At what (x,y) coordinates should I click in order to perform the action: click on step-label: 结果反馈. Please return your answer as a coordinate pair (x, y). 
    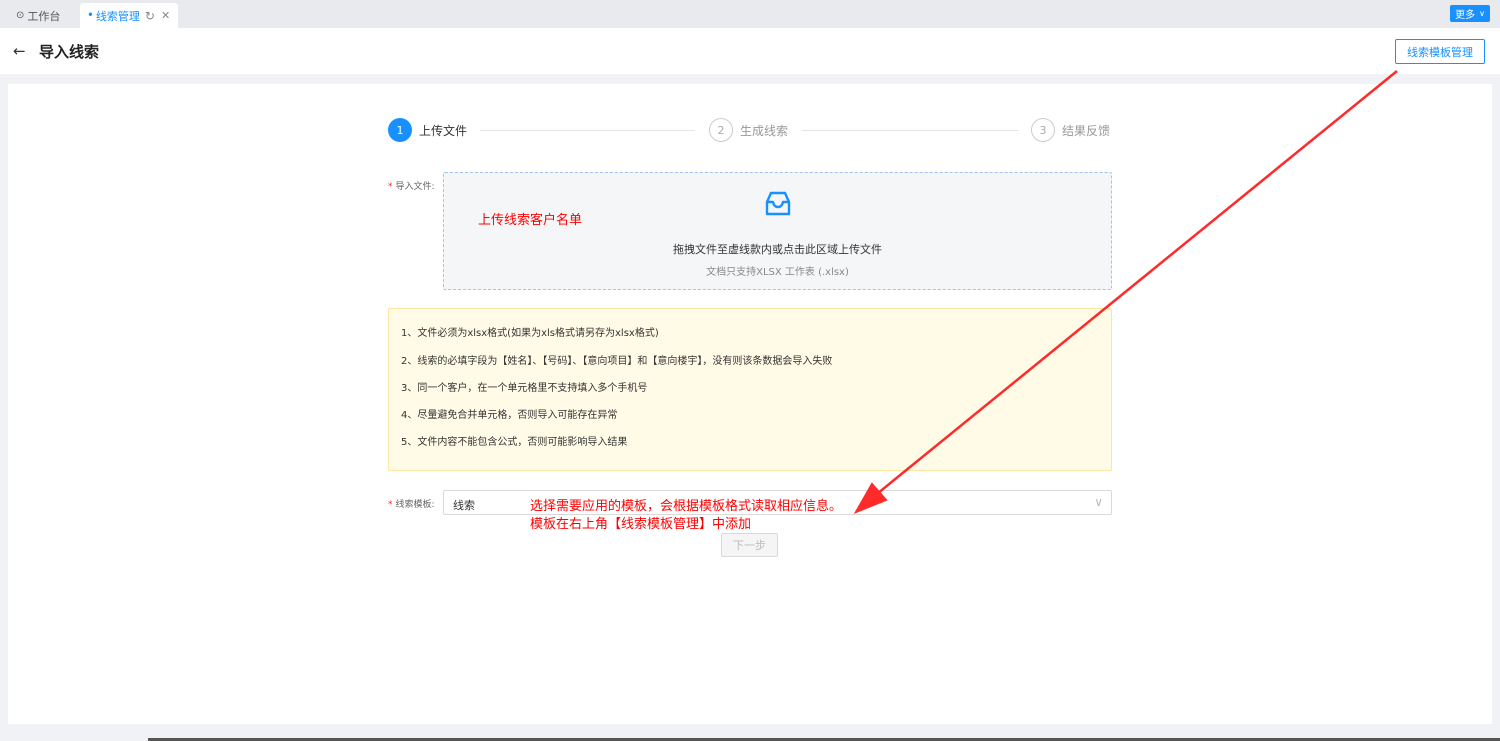
    Looking at the image, I should click on (1086, 130).